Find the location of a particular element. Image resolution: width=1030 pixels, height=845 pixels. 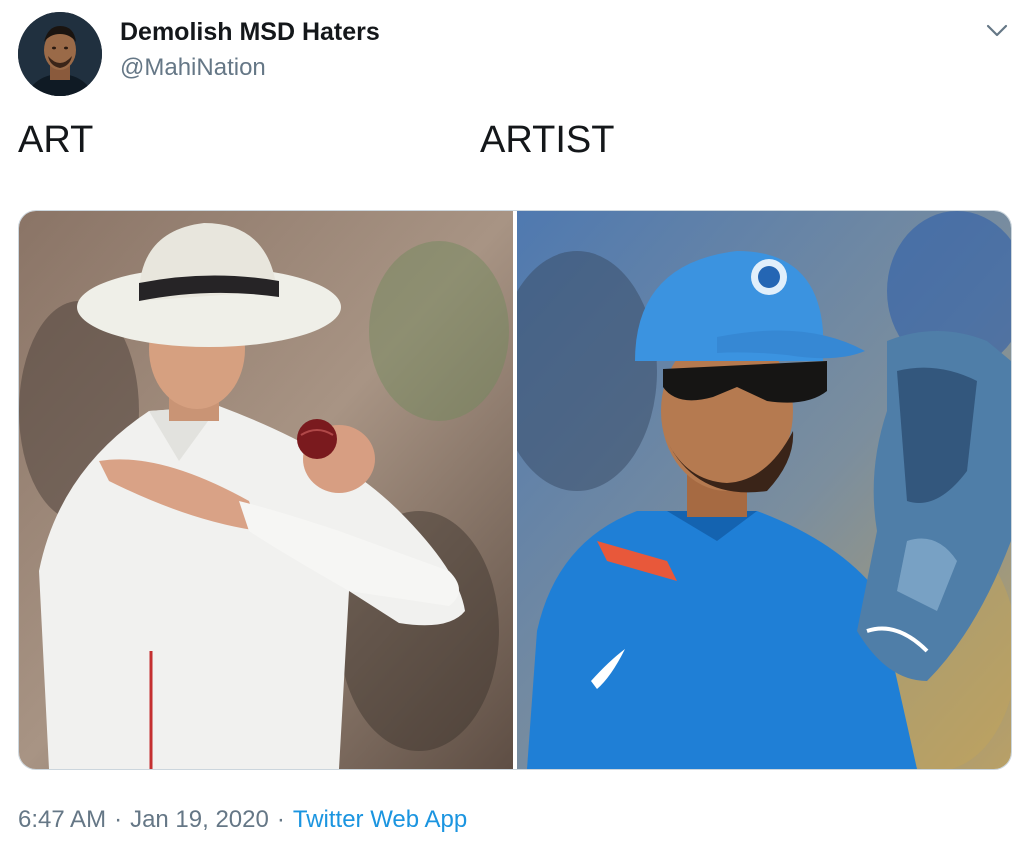

avatar is located at coordinates (60, 54).